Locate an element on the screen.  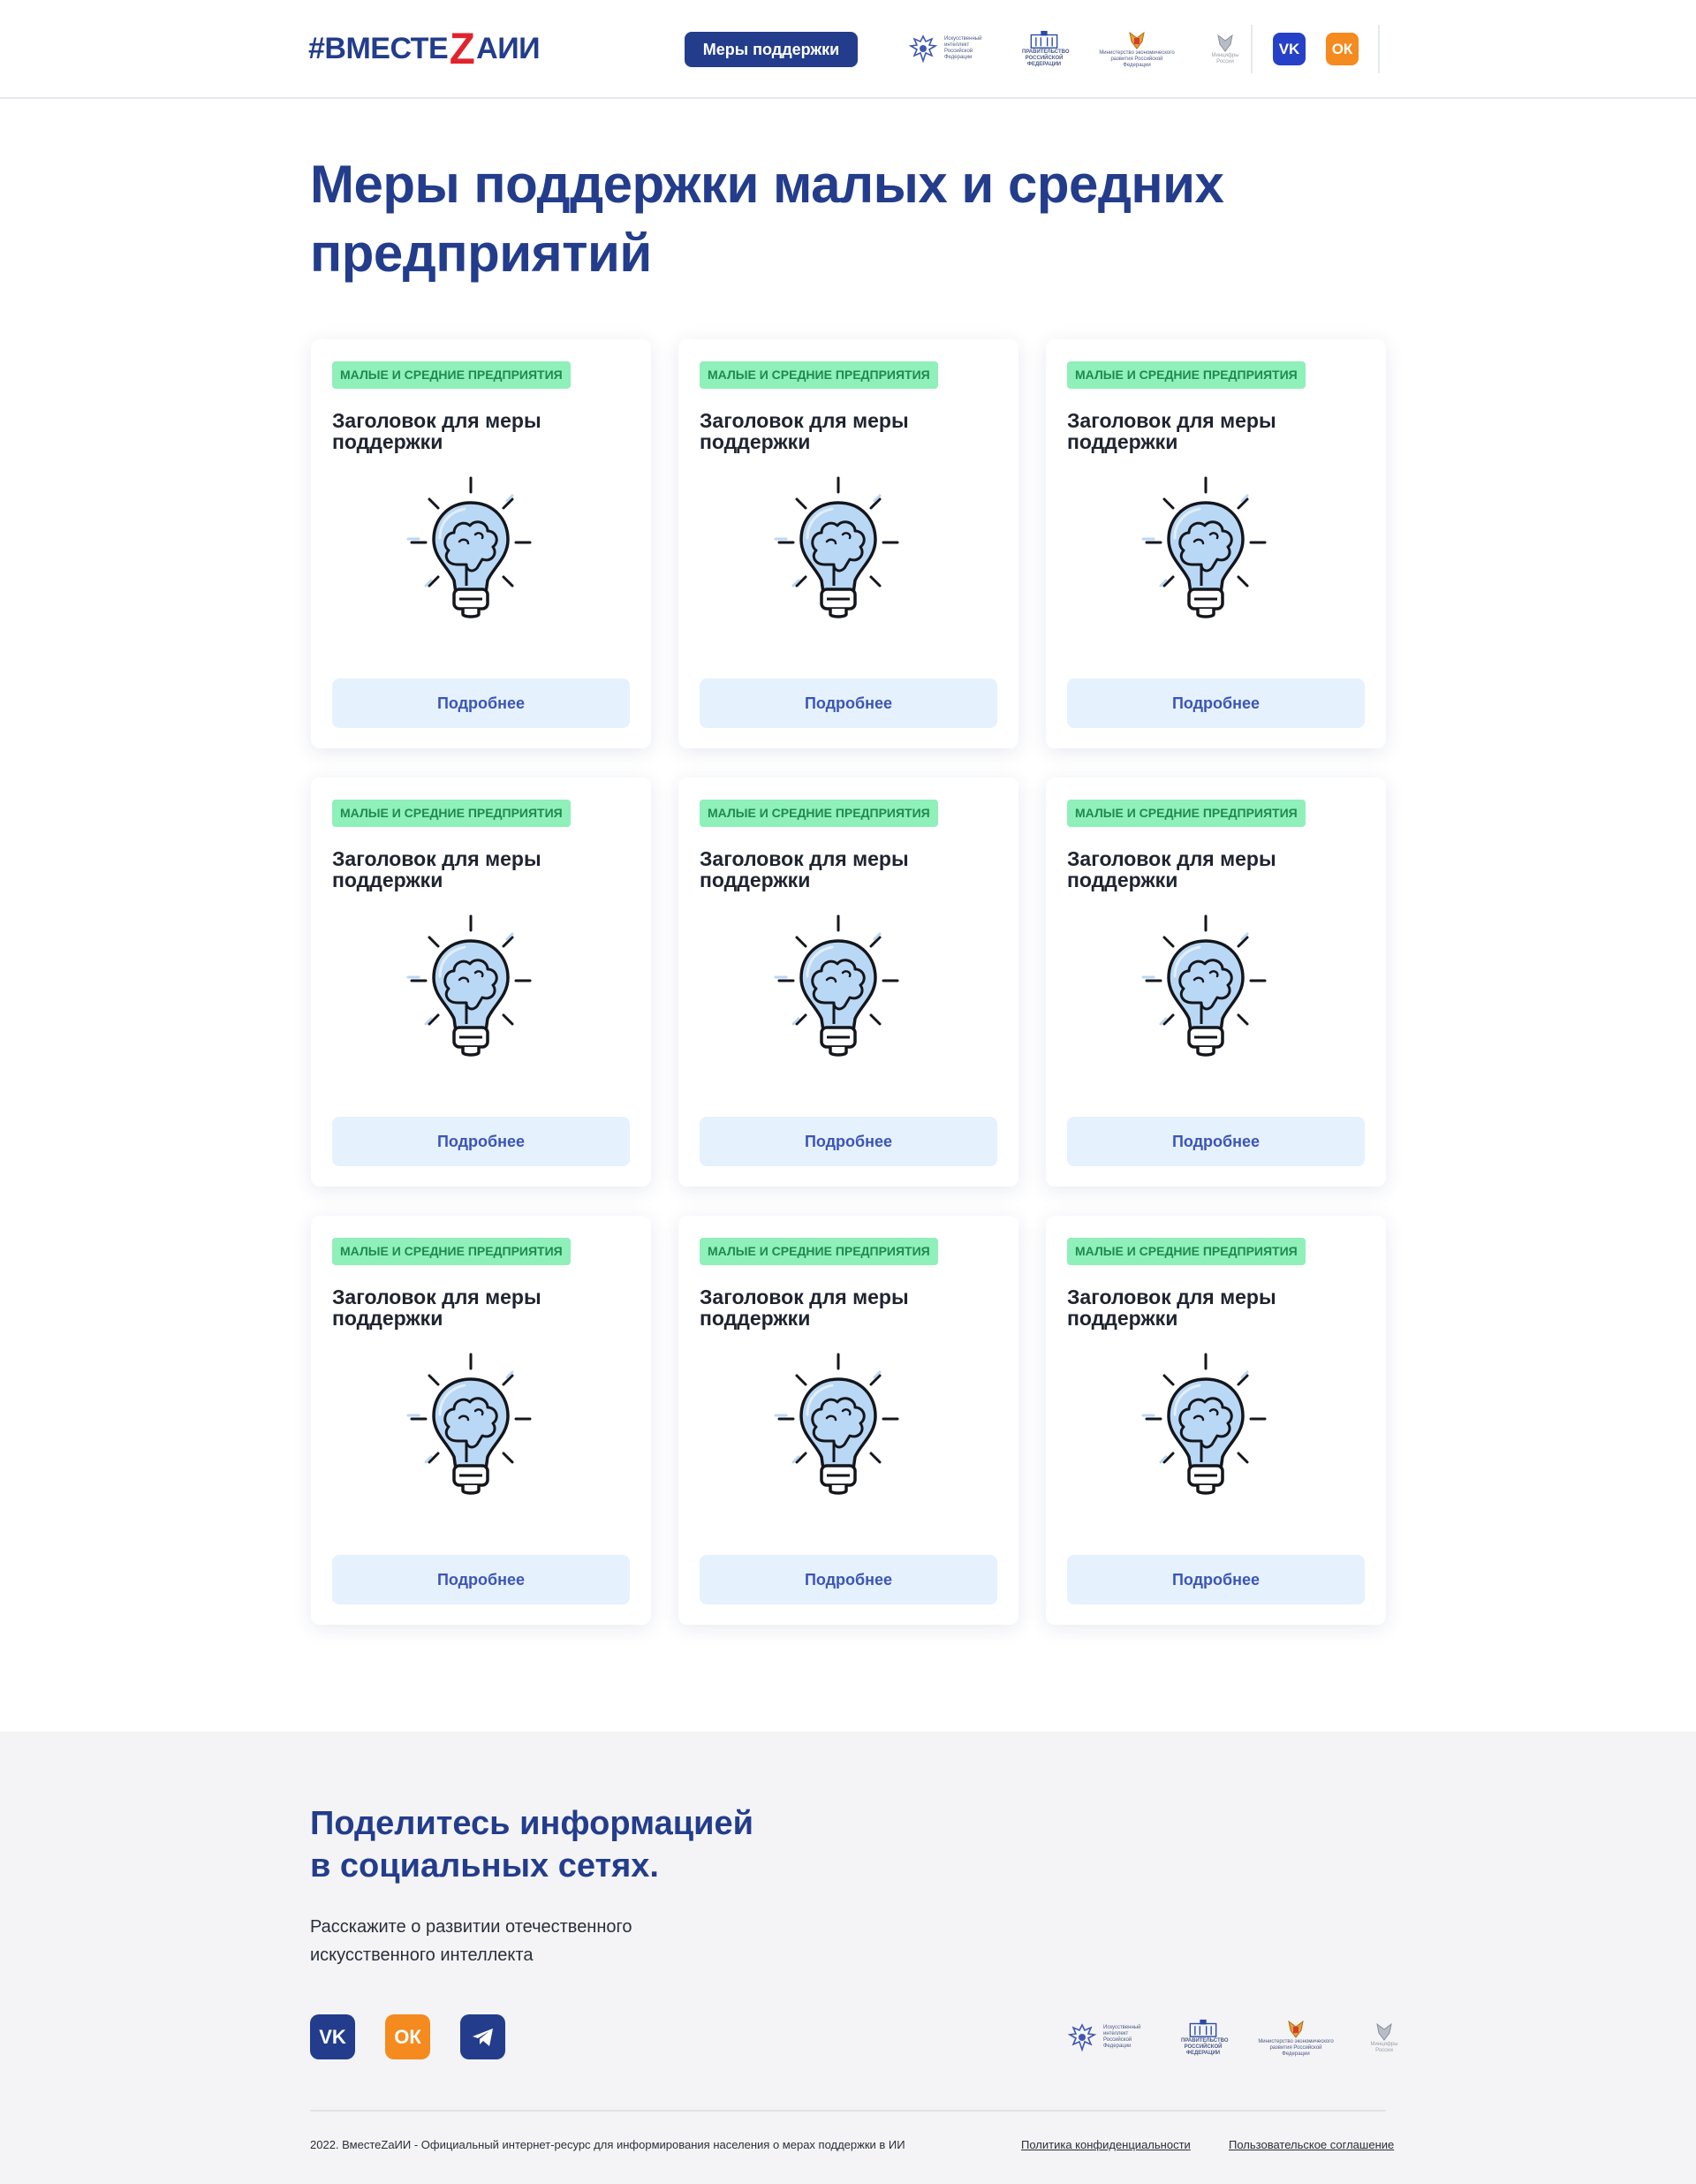
telegram-plane-glyph is located at coordinates (482, 2037).